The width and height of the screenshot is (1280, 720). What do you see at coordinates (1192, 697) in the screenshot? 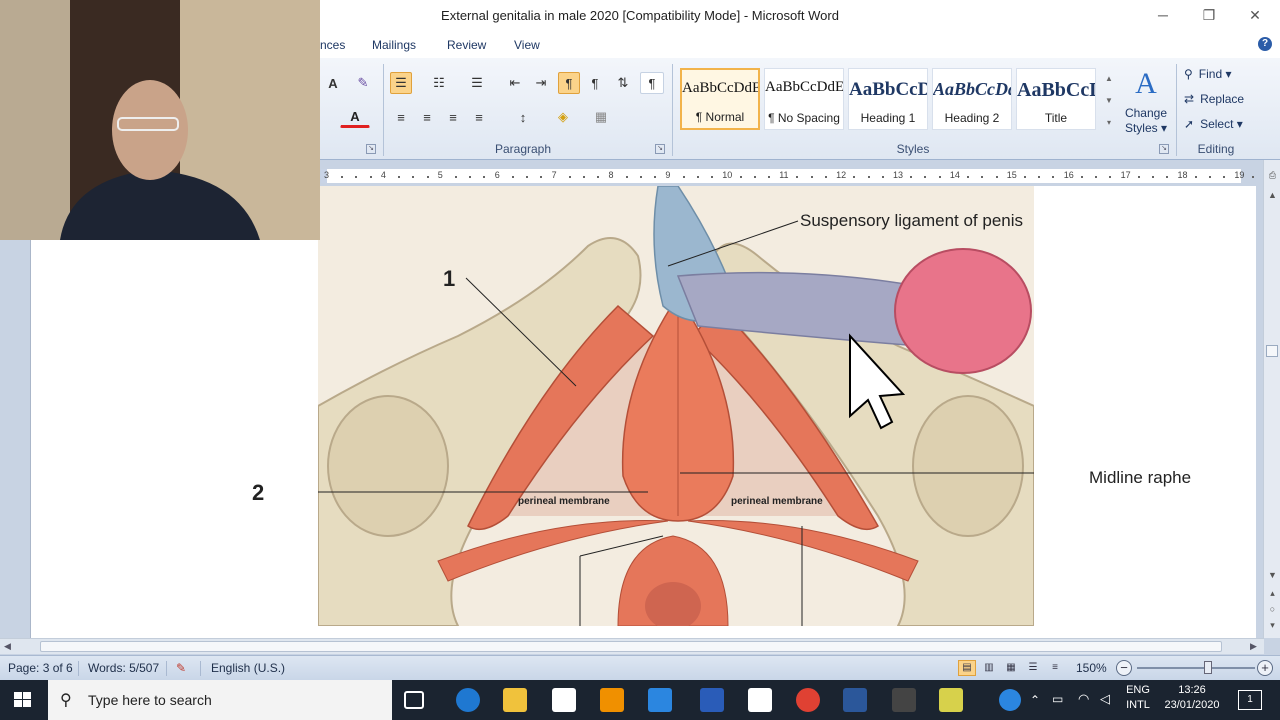
I see `clock: 13:26 23/01/2020` at bounding box center [1192, 697].